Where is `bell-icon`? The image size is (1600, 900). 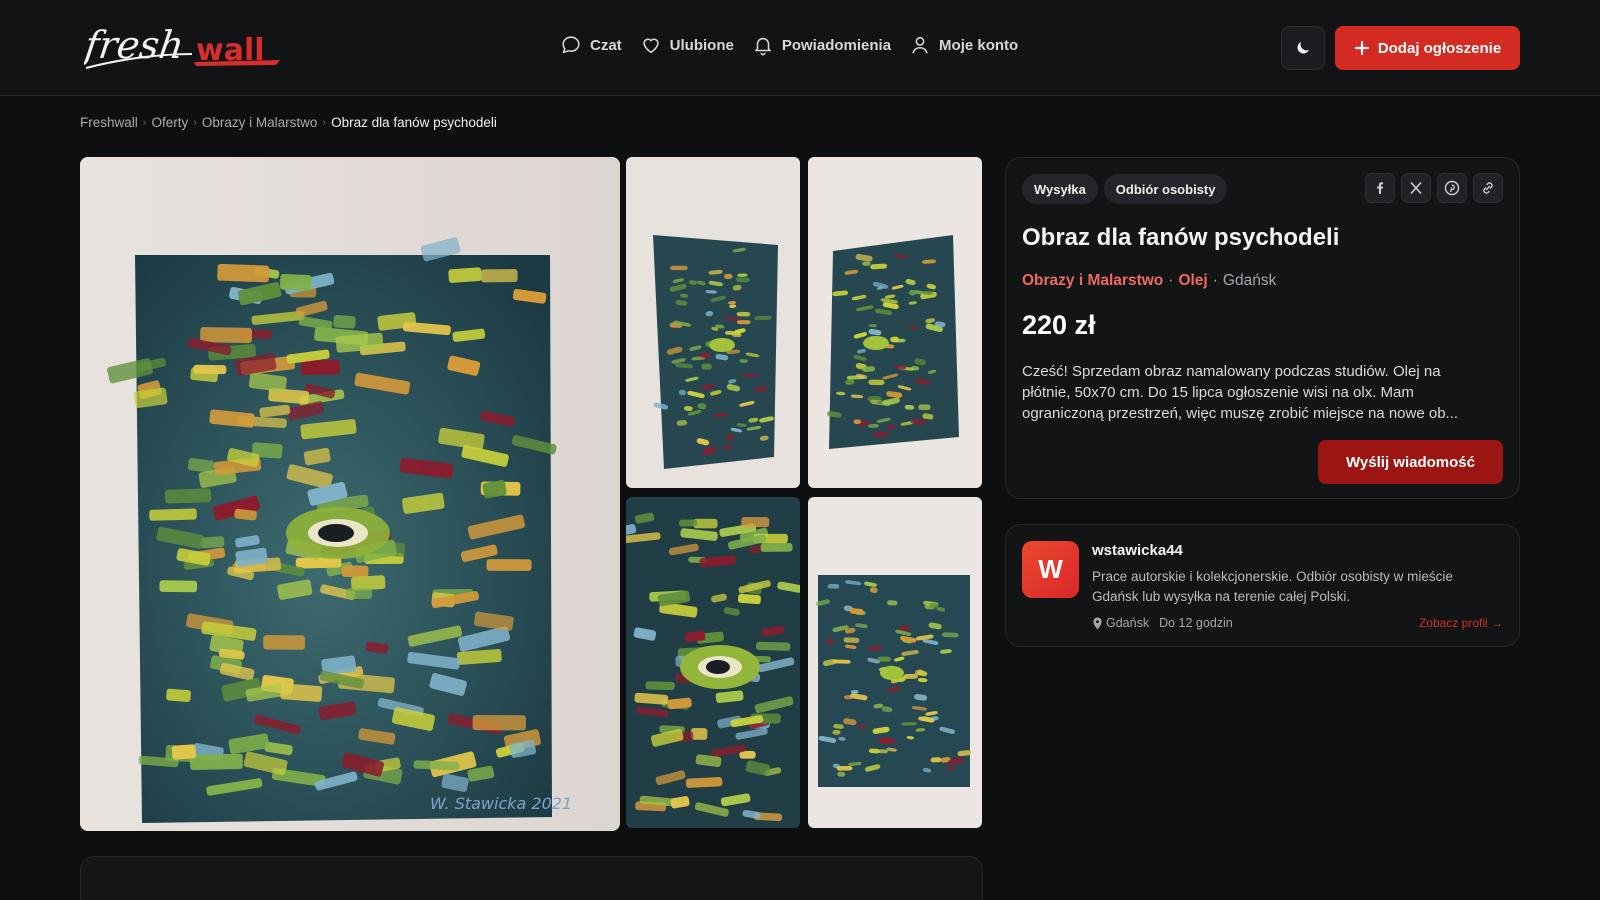
bell-icon is located at coordinates (763, 46).